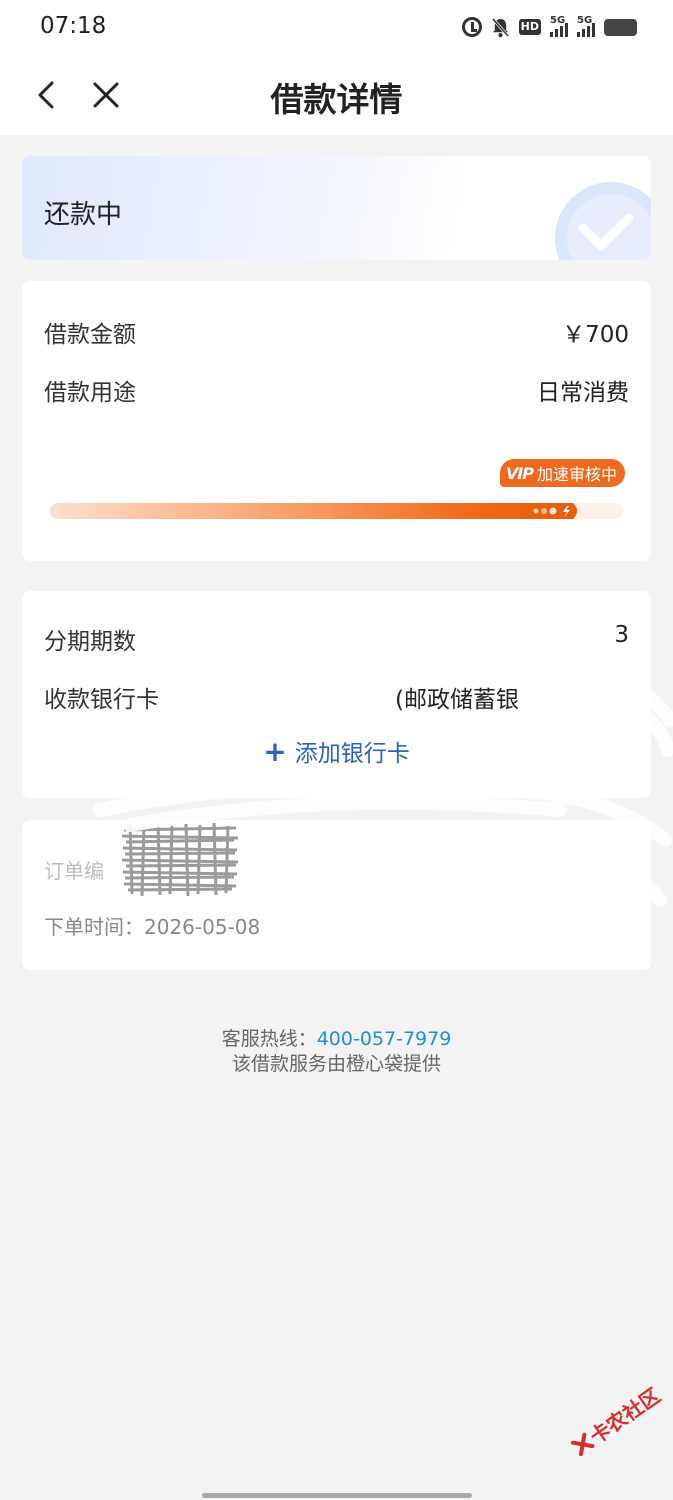 The height and width of the screenshot is (1500, 673). I want to click on loan-status-card: 还款中, so click(336, 208).